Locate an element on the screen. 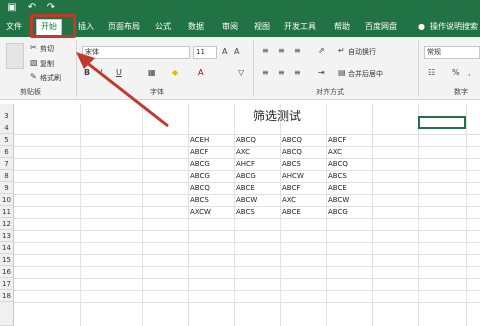 This screenshot has width=480, height=326. row-header: 7 is located at coordinates (7, 164).